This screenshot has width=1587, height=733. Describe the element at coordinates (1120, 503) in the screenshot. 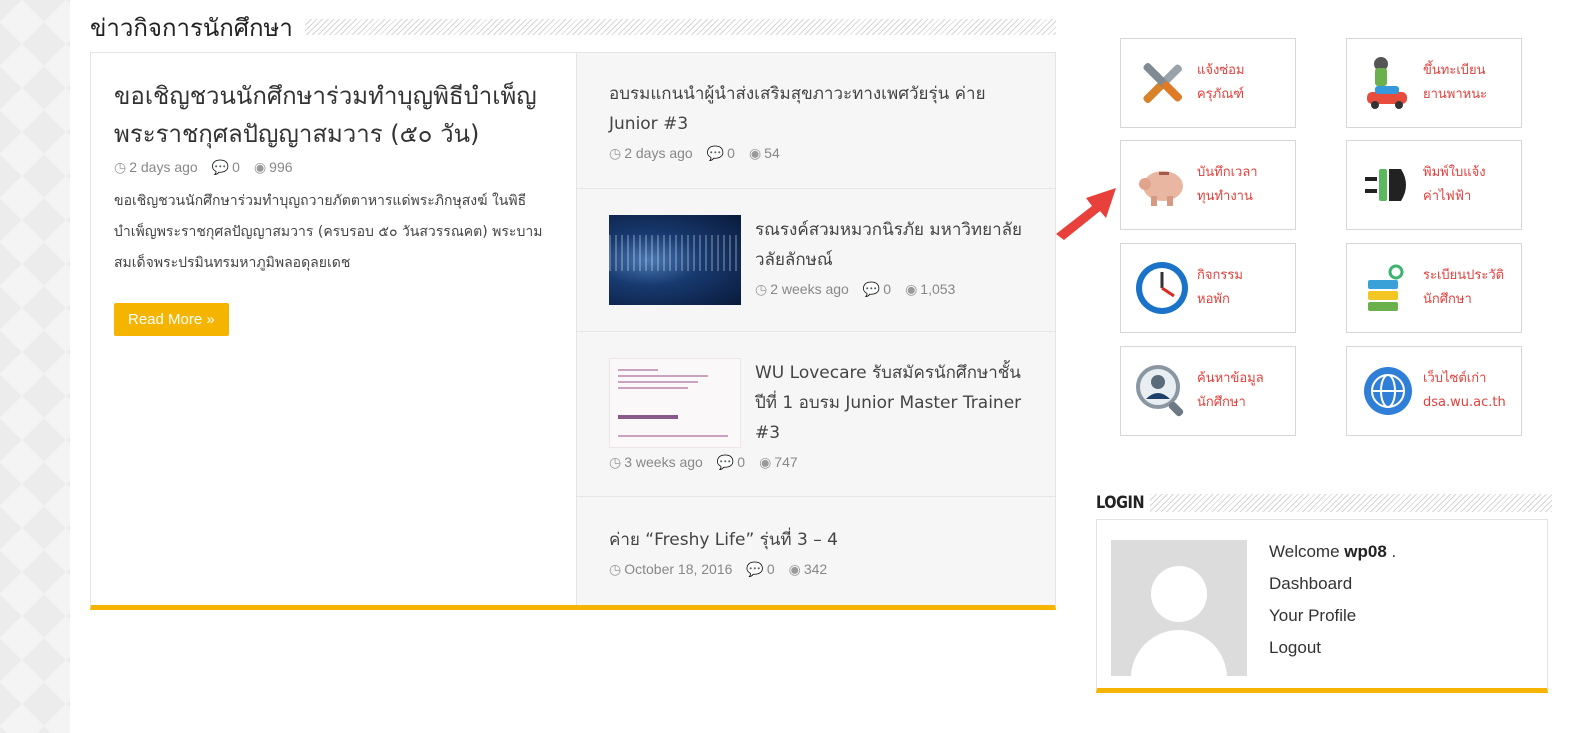

I see `login-title: LOGIN` at that location.